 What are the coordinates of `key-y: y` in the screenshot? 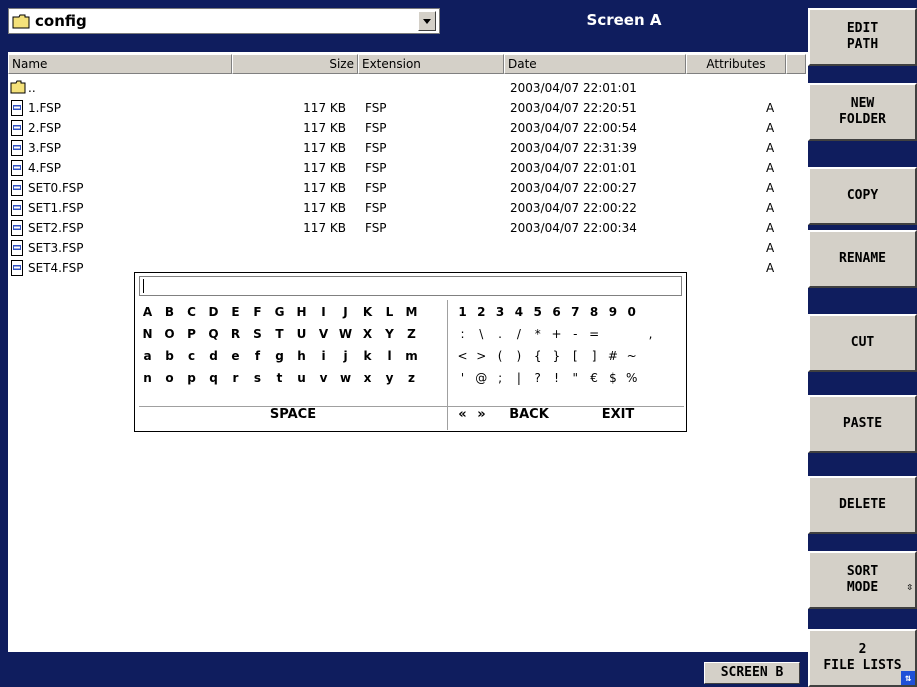 It's located at (389, 378).